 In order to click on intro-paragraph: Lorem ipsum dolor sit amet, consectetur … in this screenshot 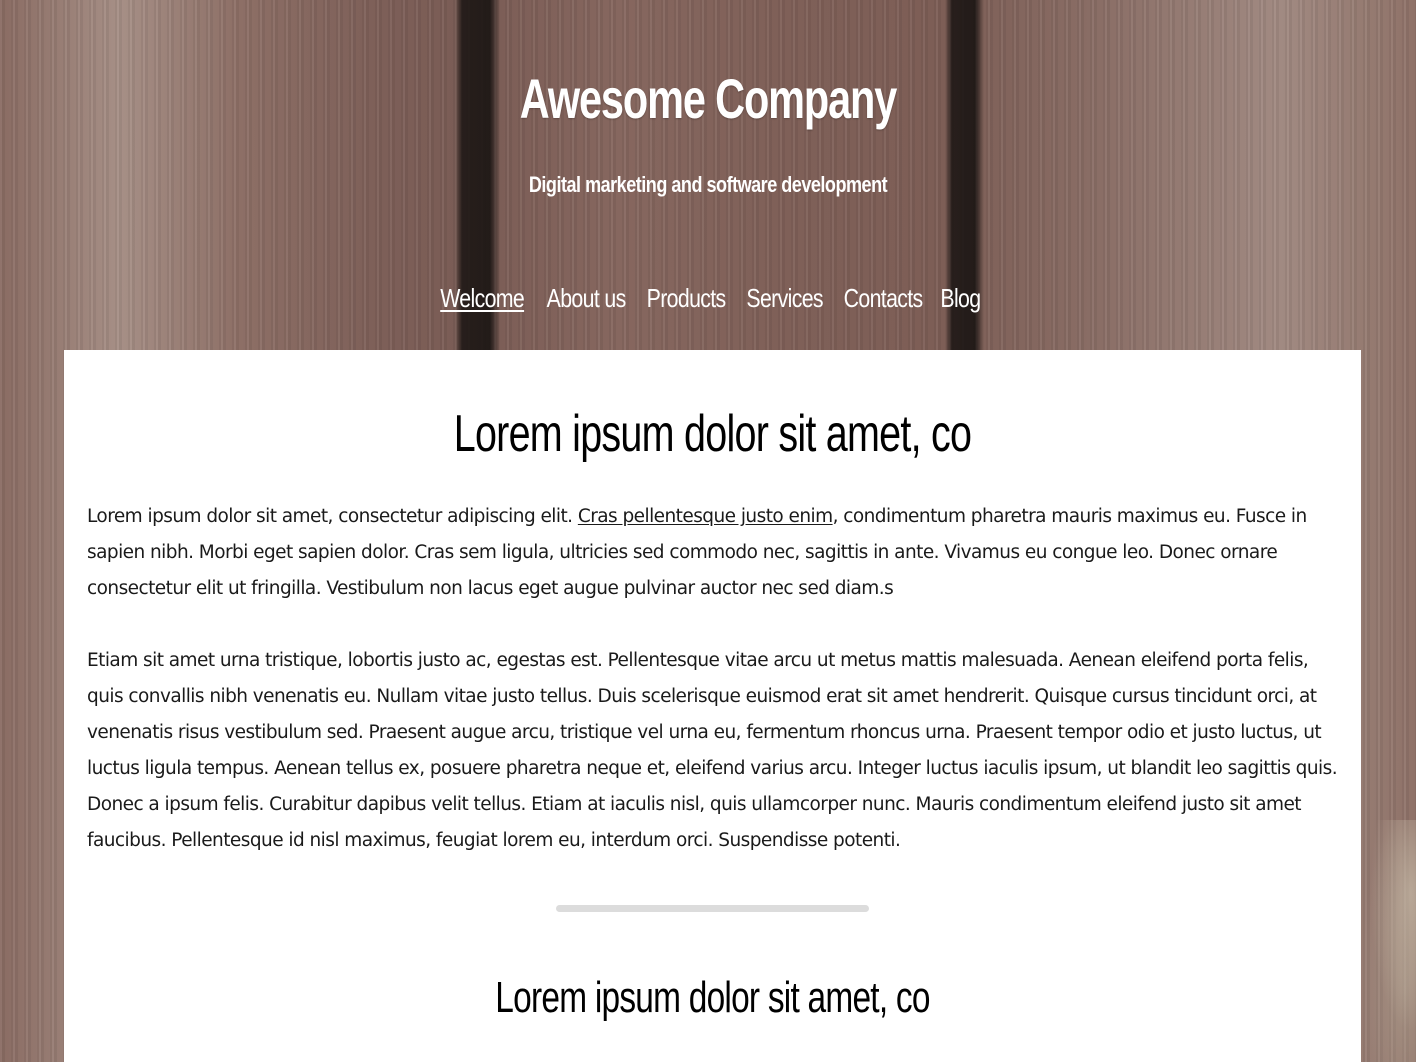, I will do `click(714, 553)`.